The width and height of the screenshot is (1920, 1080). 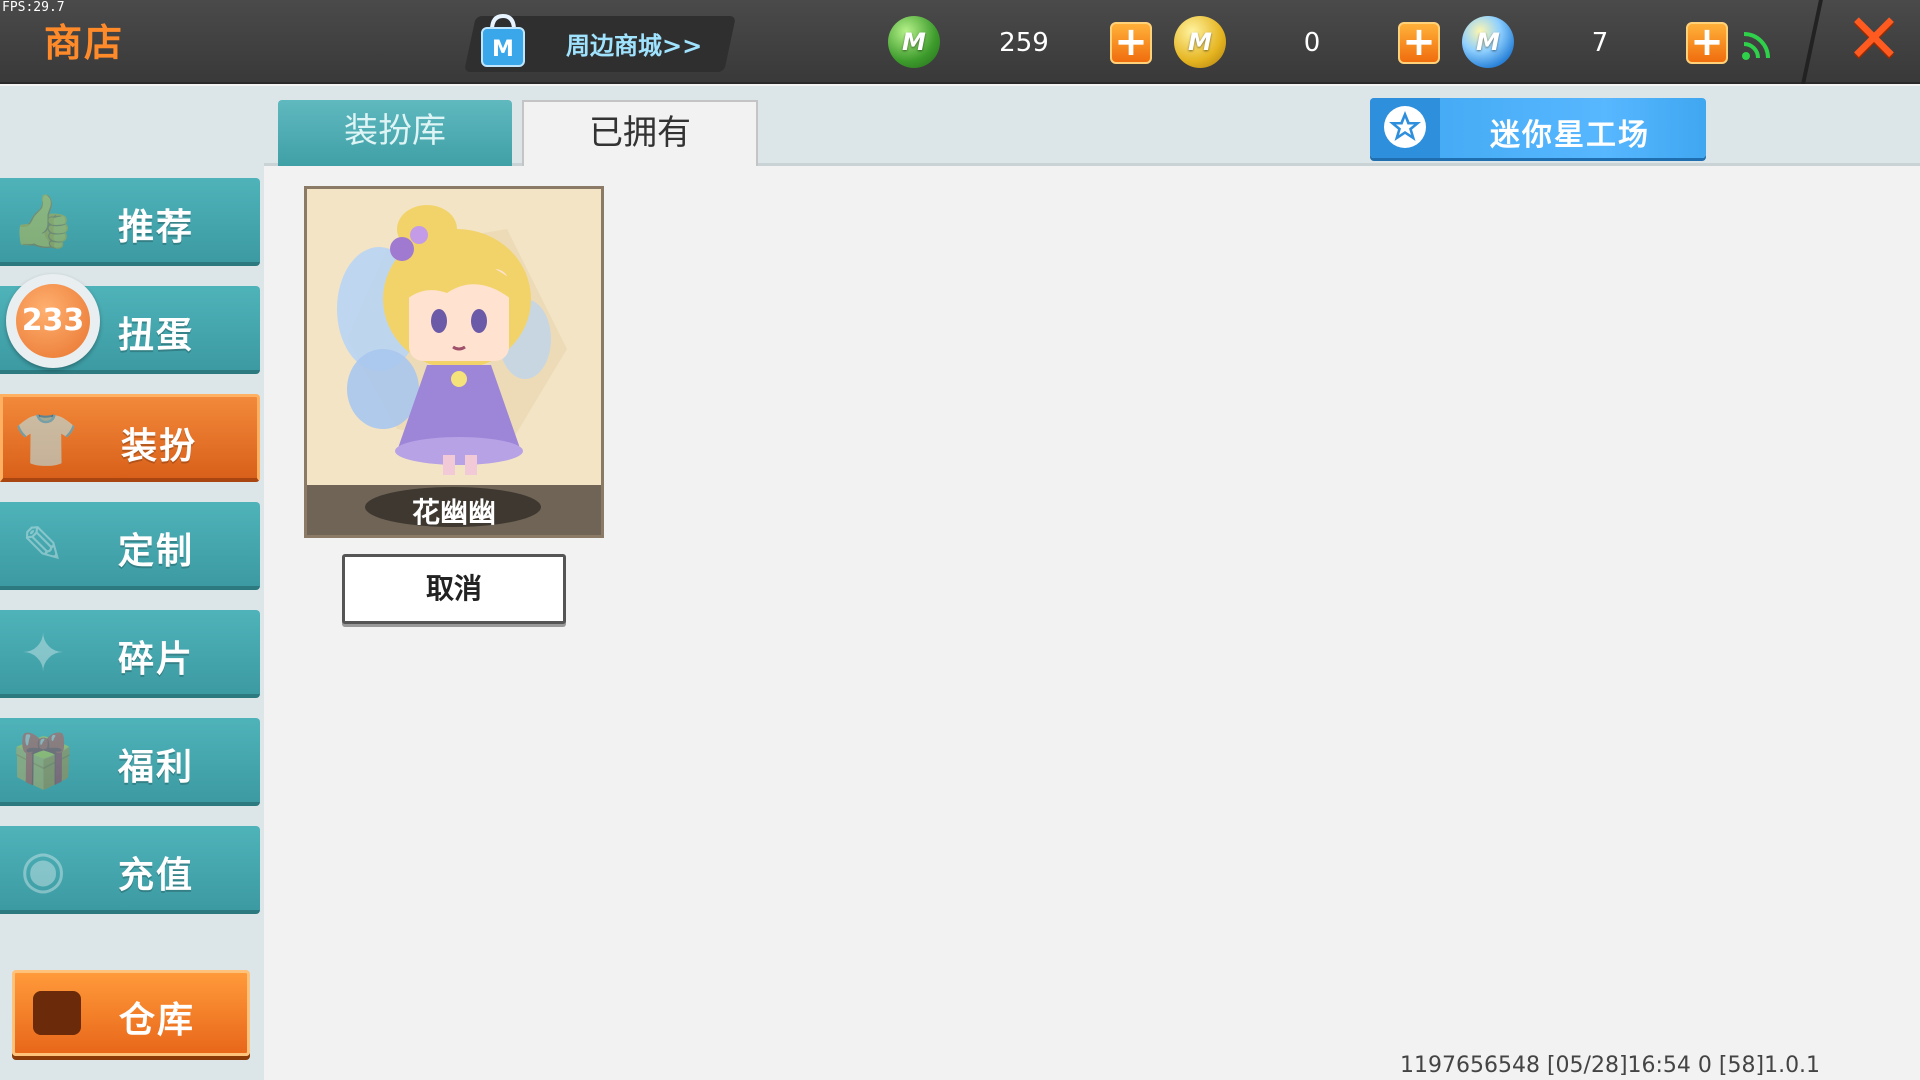 I want to click on sidebar-item-label: 定制, so click(x=156, y=551).